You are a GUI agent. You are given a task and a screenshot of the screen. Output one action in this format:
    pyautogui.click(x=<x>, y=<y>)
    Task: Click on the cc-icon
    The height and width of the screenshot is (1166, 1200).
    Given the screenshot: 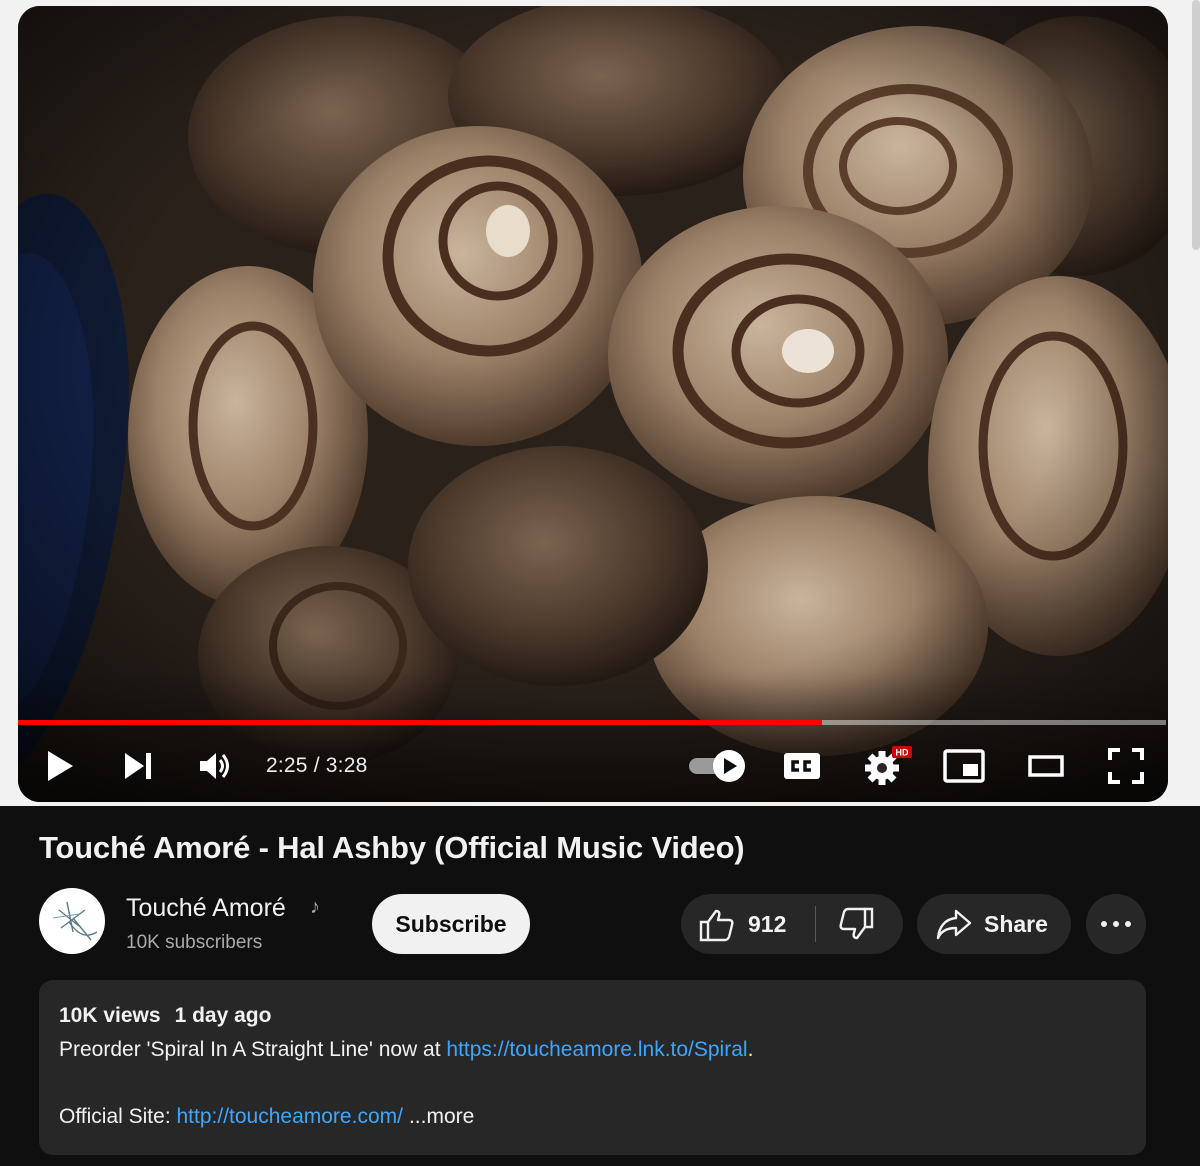 What is the action you would take?
    pyautogui.click(x=802, y=766)
    